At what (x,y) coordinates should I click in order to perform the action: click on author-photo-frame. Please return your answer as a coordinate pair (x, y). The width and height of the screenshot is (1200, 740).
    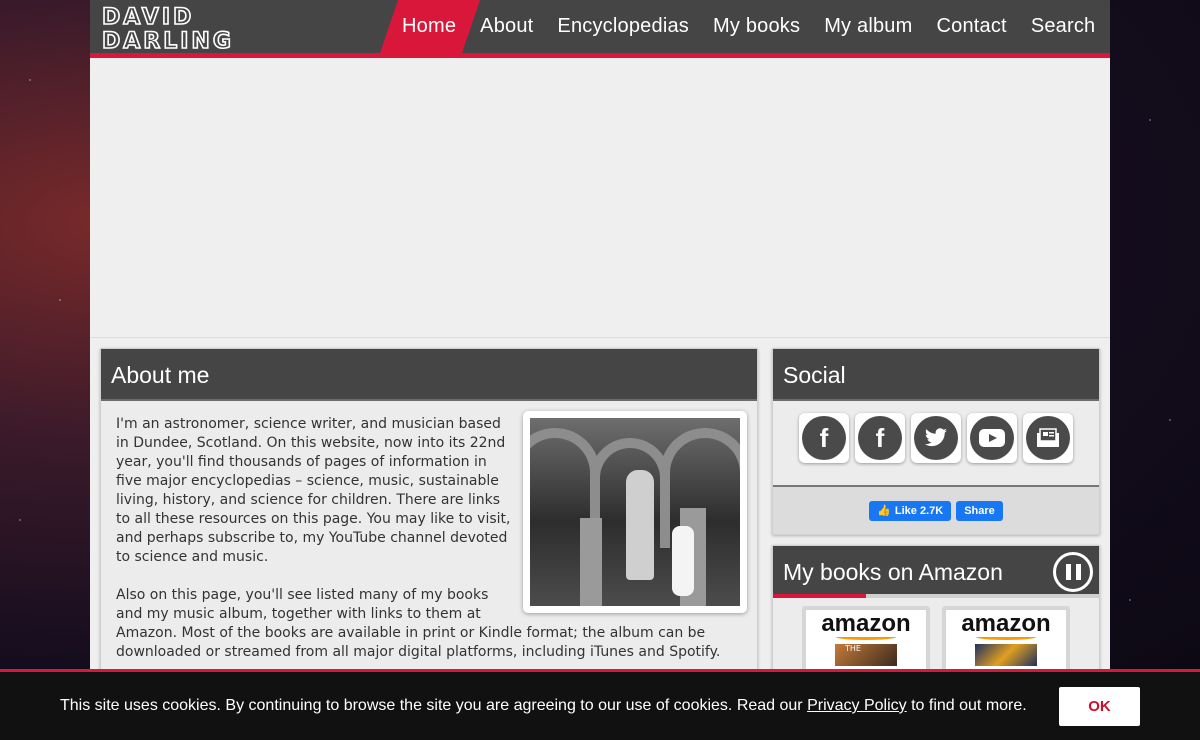
    Looking at the image, I should click on (635, 512).